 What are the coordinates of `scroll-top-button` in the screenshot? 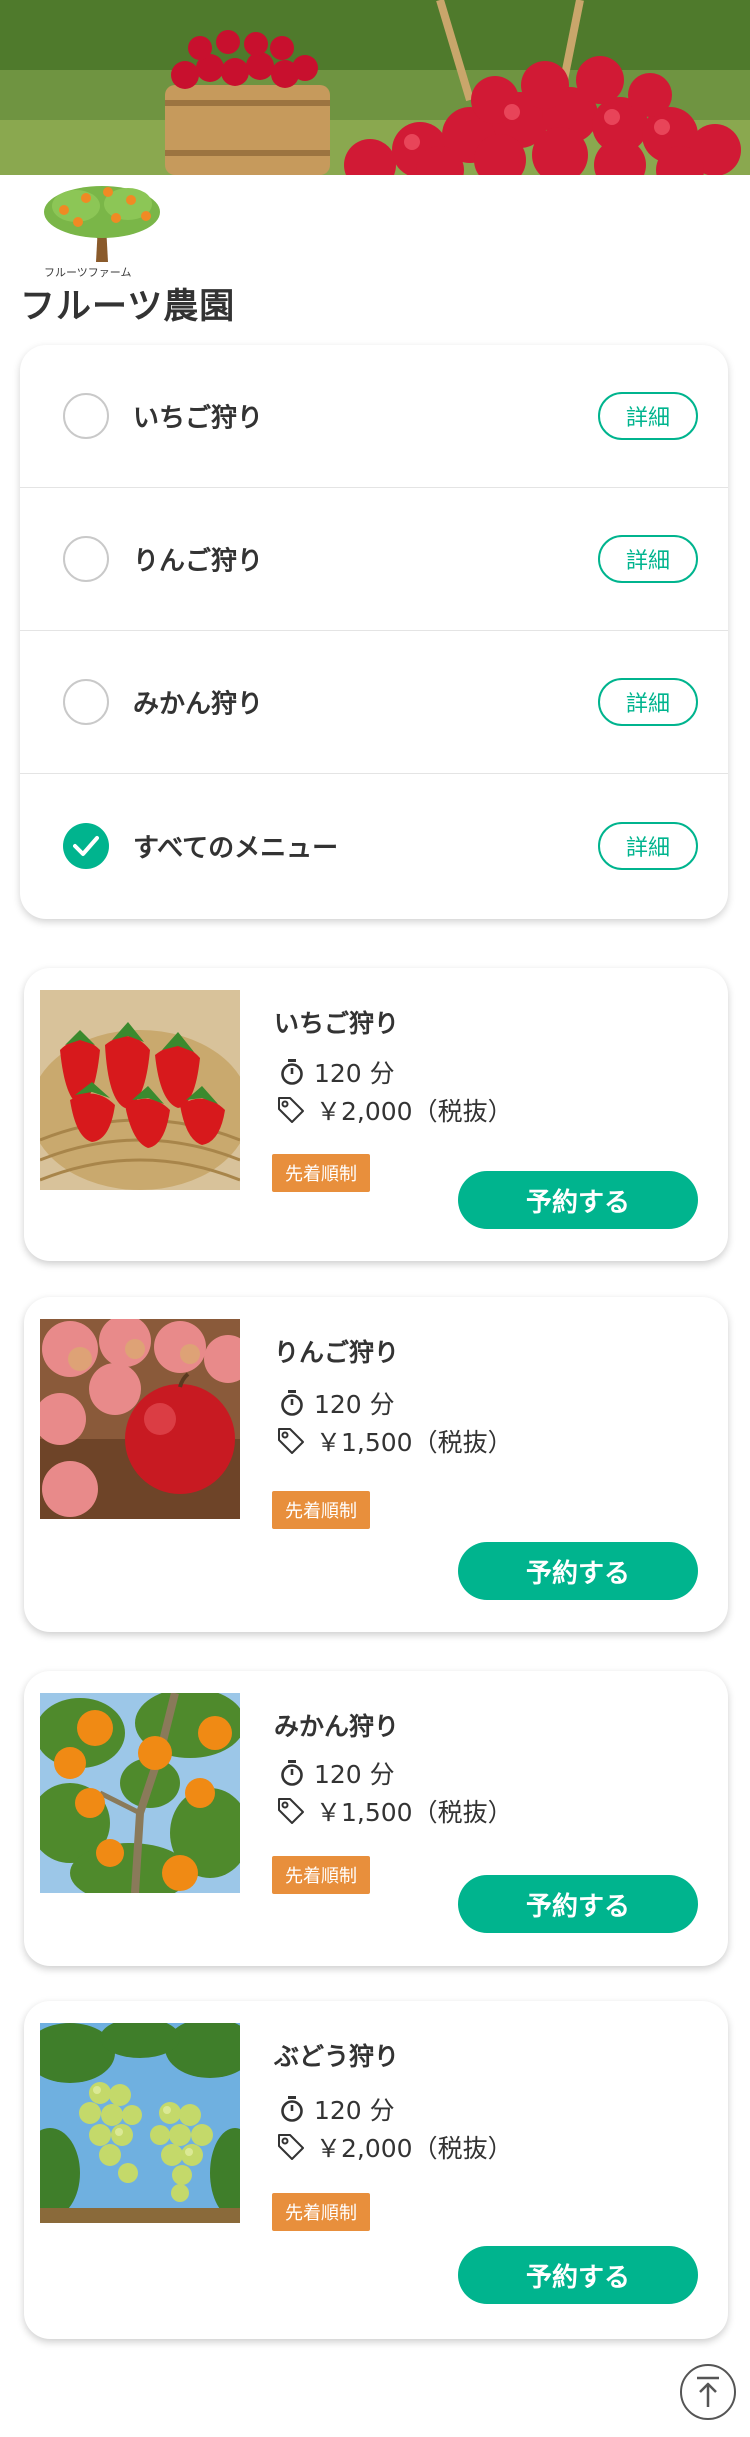 It's located at (708, 2392).